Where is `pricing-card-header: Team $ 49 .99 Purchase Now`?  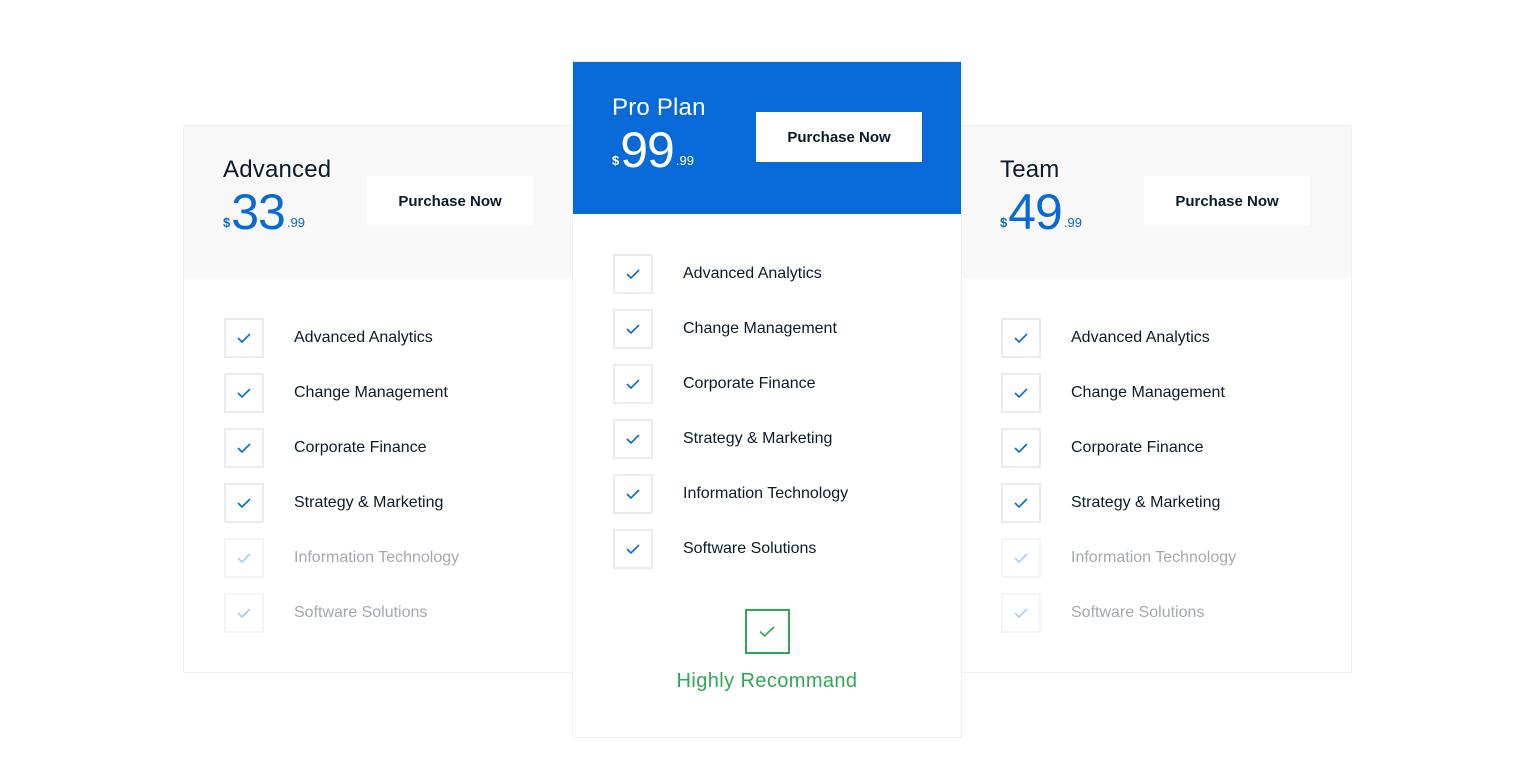 pricing-card-header: Team $ 49 .99 Purchase Now is located at coordinates (1156, 202).